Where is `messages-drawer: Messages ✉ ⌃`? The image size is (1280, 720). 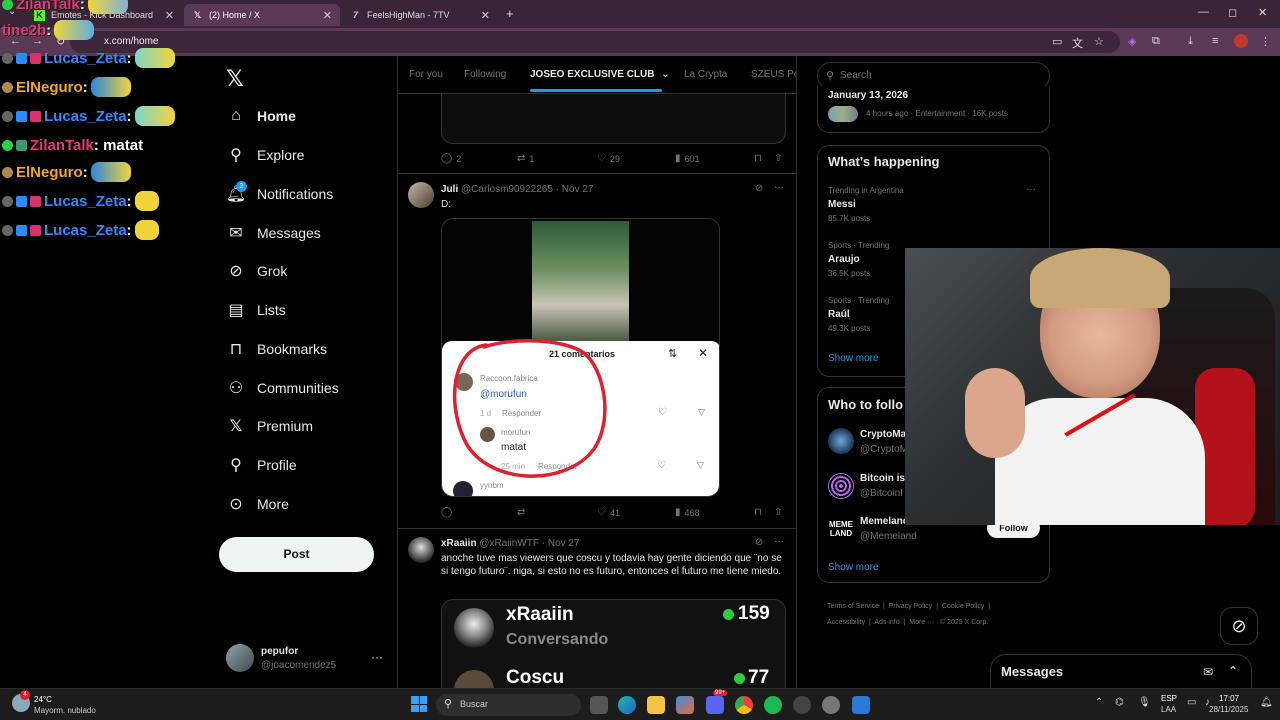
messages-drawer: Messages ✉ ⌃ is located at coordinates (1121, 672).